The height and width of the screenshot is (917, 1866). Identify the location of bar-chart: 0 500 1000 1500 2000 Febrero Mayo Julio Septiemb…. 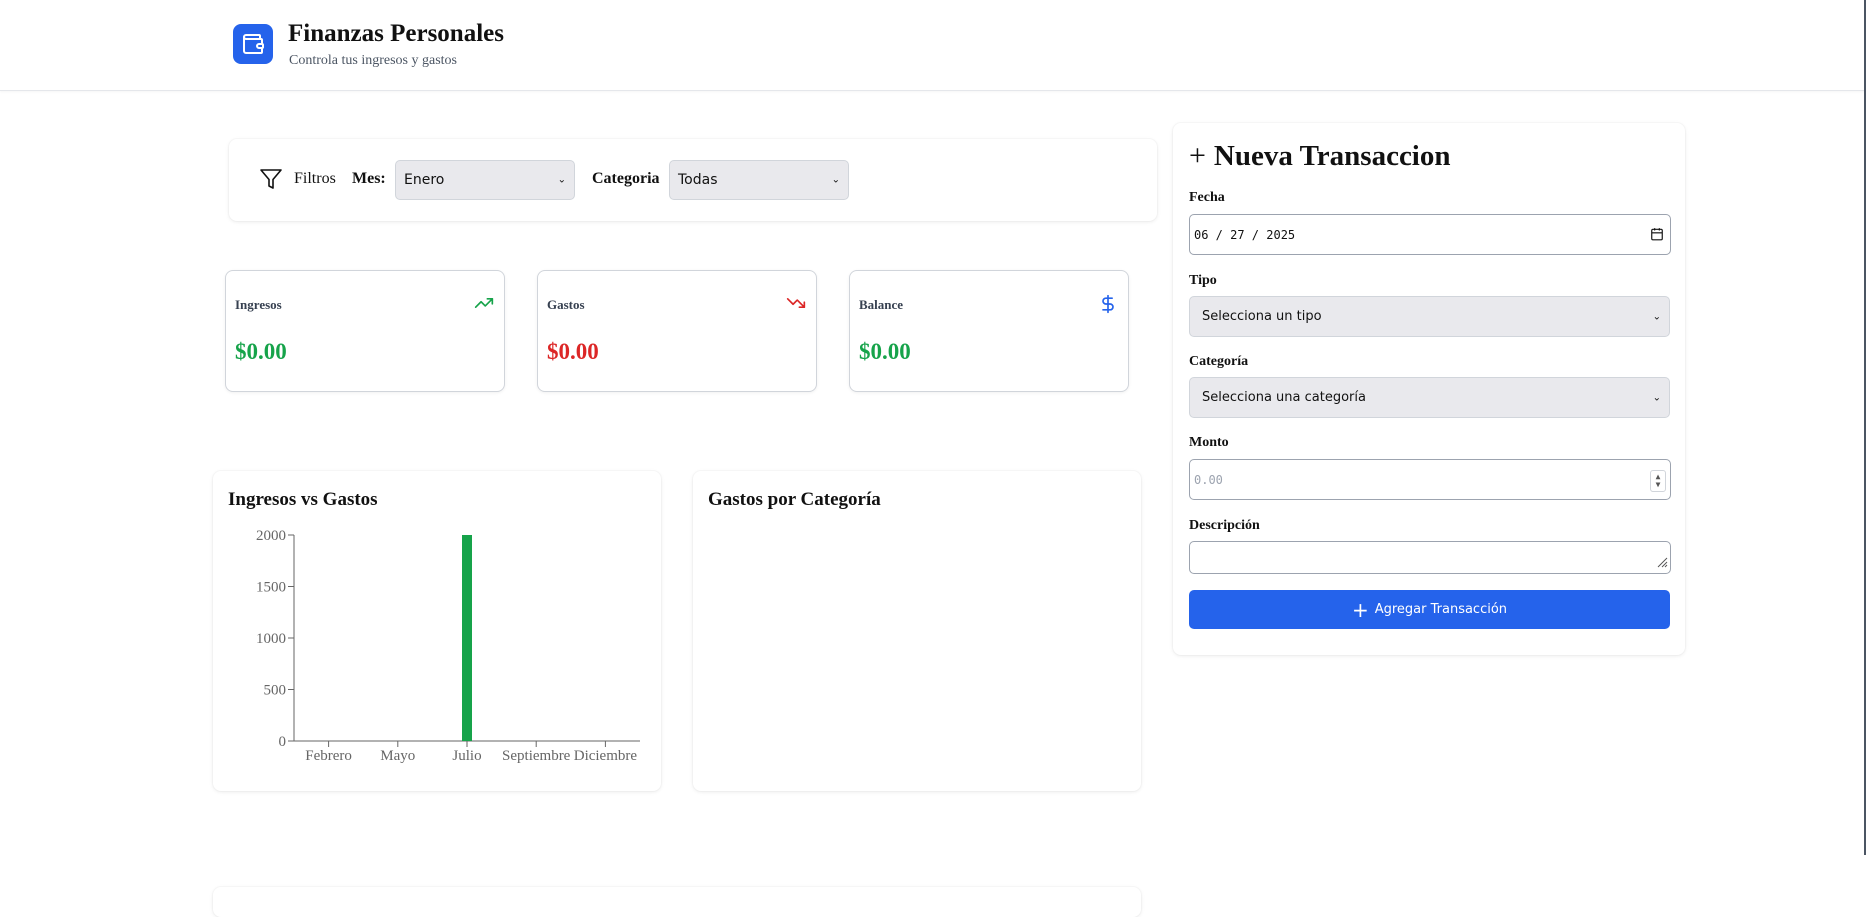
(448, 646).